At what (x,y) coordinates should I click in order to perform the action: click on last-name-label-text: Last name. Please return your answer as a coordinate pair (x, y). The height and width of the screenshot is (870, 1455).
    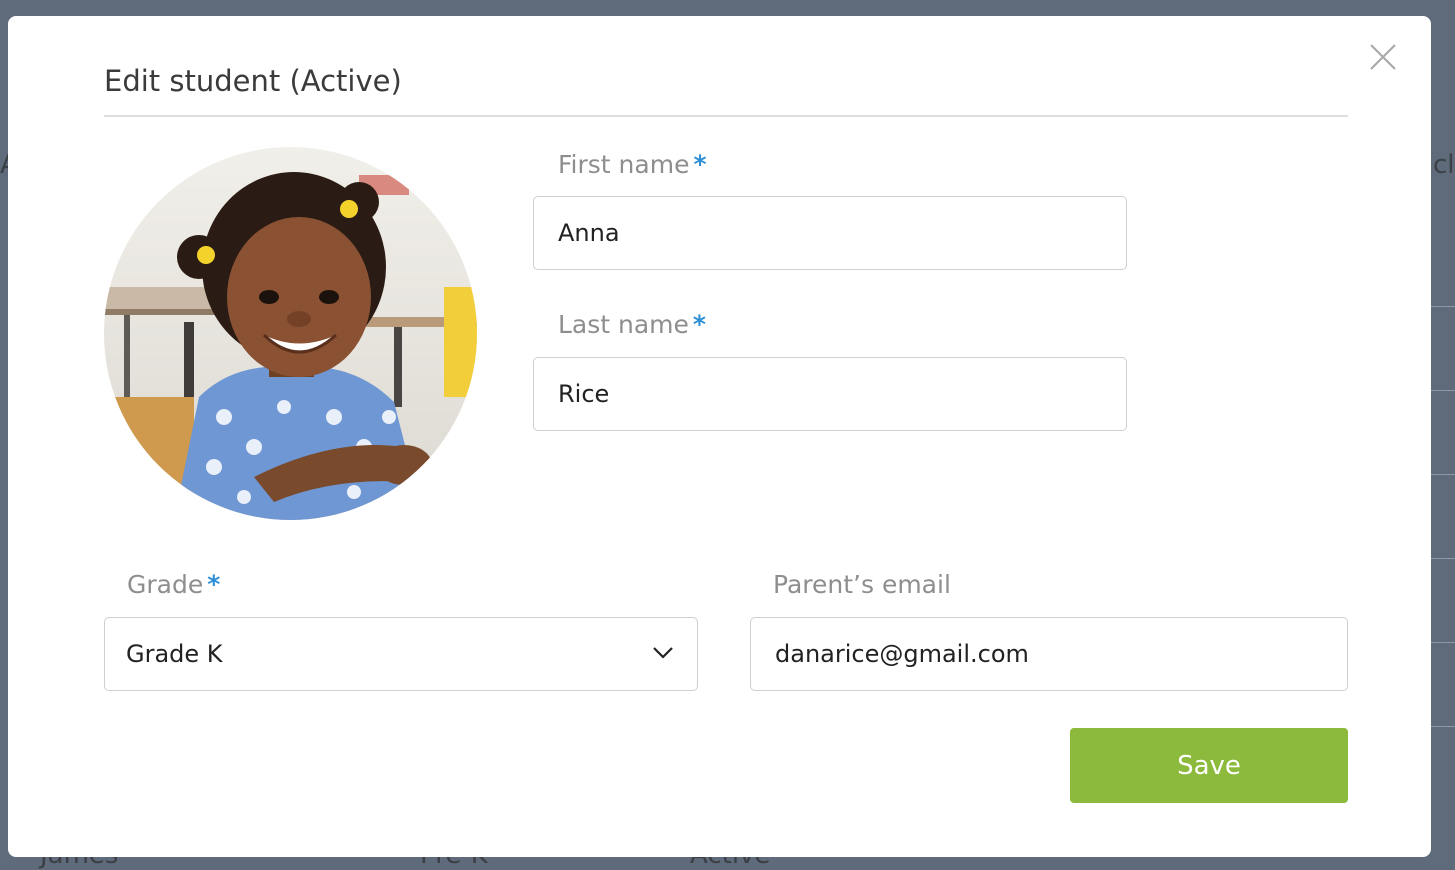
    Looking at the image, I should click on (623, 324).